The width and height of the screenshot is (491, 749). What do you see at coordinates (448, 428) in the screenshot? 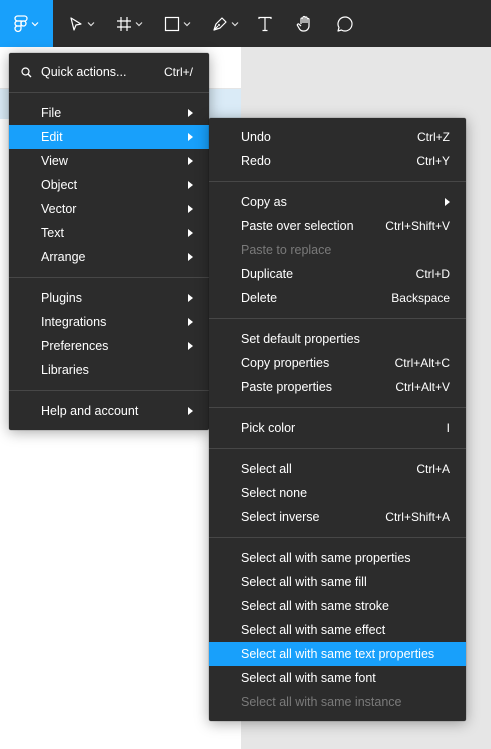
I see `menu-item-shortcut: I` at bounding box center [448, 428].